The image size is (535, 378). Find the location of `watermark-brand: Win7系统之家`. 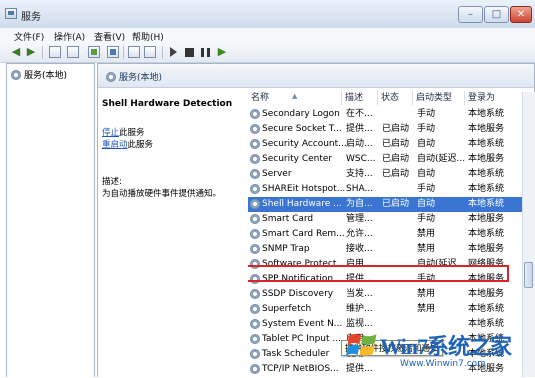

watermark-brand: Win7系统之家 is located at coordinates (446, 346).